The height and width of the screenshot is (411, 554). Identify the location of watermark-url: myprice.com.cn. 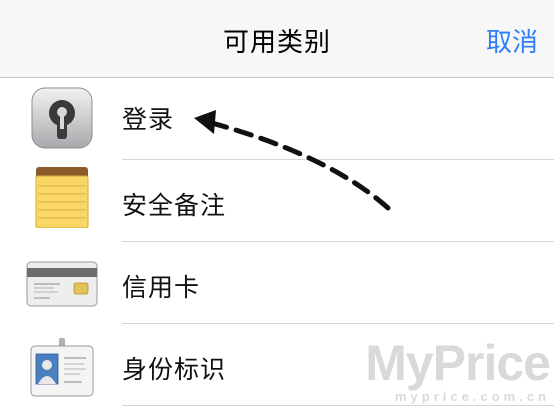
(472, 396).